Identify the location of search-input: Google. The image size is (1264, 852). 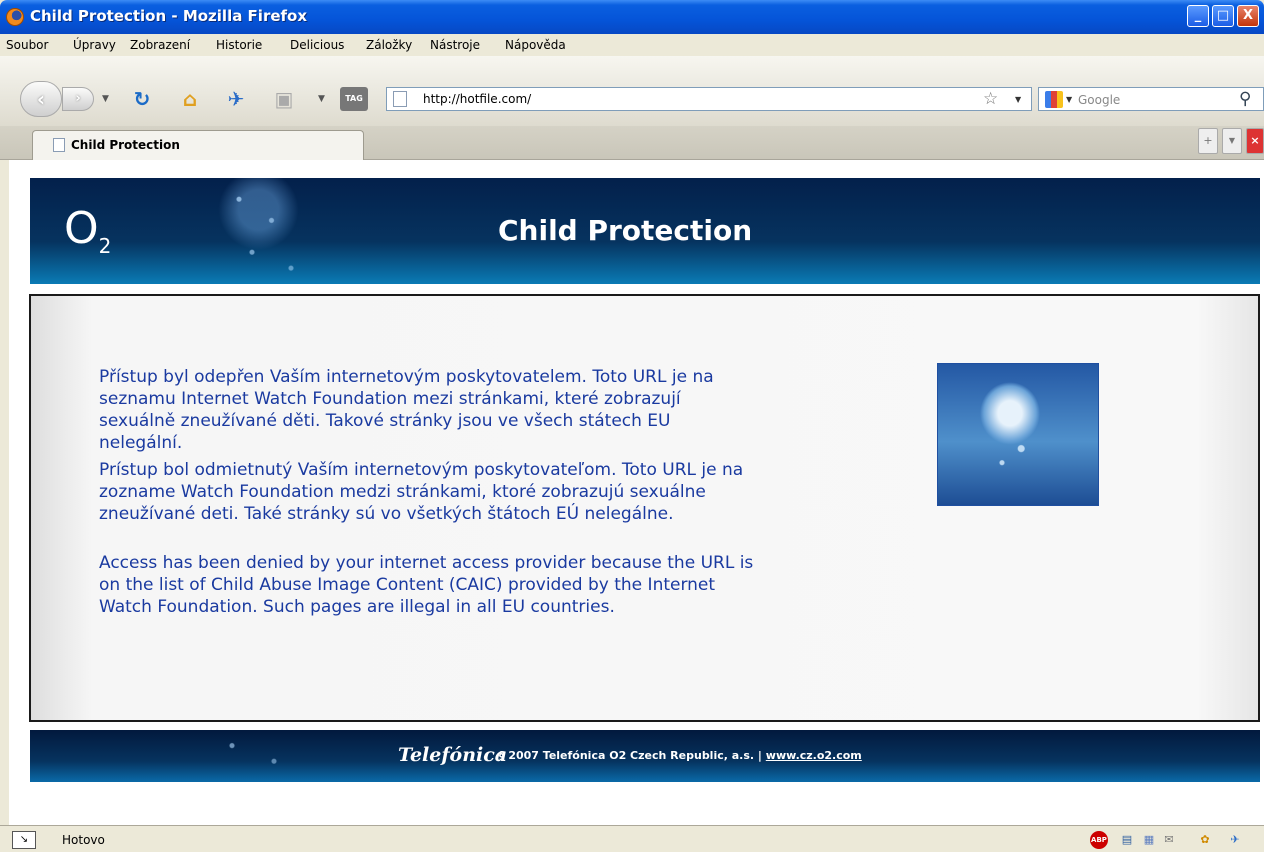
(1099, 100).